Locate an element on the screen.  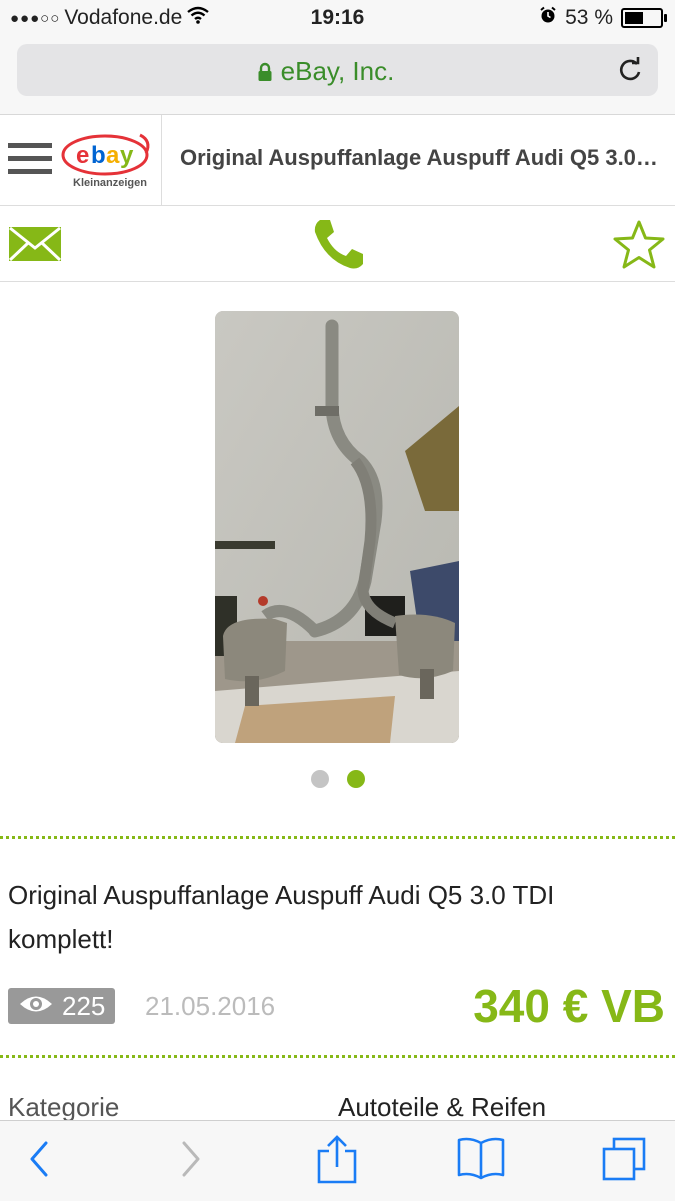
views-badge: 225 is located at coordinates (62, 1006).